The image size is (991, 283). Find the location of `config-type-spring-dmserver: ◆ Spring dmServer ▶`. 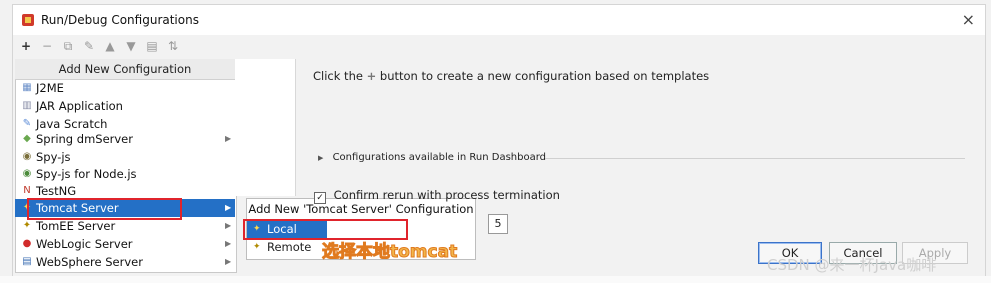

config-type-spring-dmserver: ◆ Spring dmServer ▶ is located at coordinates (125, 139).